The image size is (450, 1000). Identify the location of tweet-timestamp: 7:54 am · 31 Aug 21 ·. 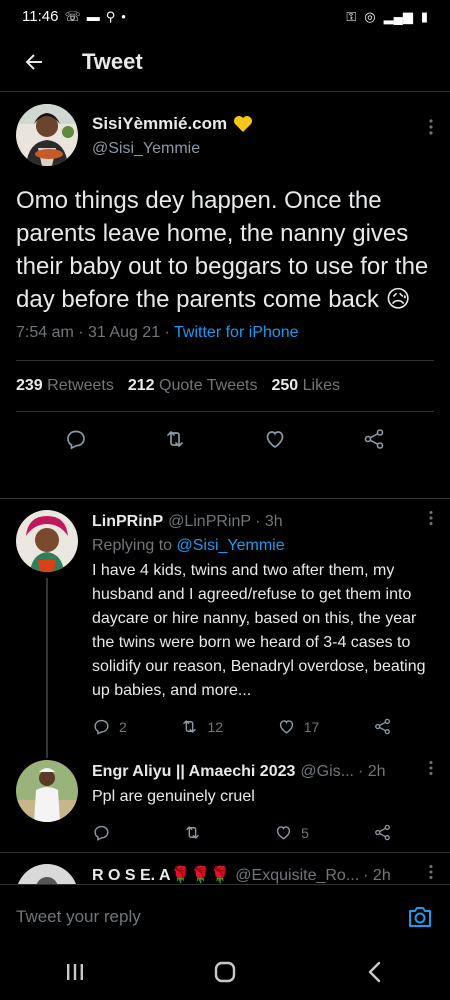
(93, 332).